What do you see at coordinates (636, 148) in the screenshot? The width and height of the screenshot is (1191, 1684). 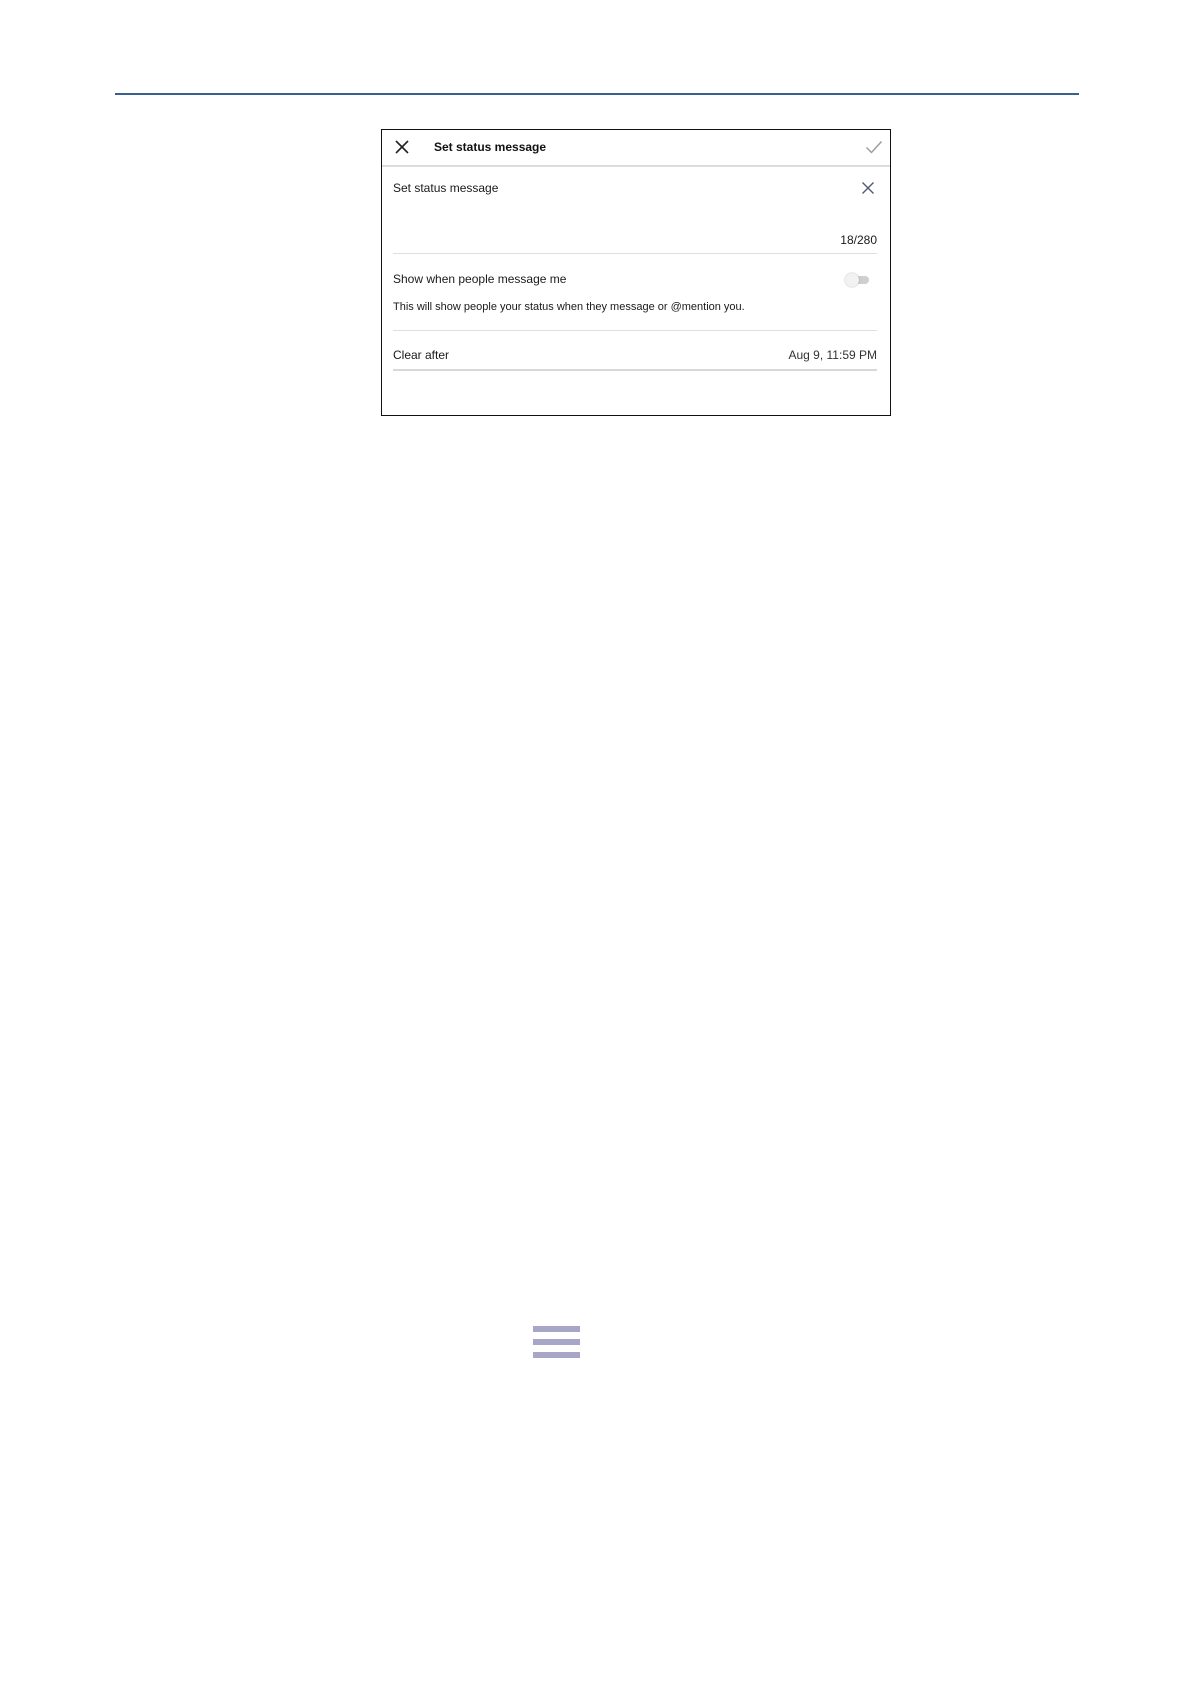 I see `dialog-header: Set status message` at bounding box center [636, 148].